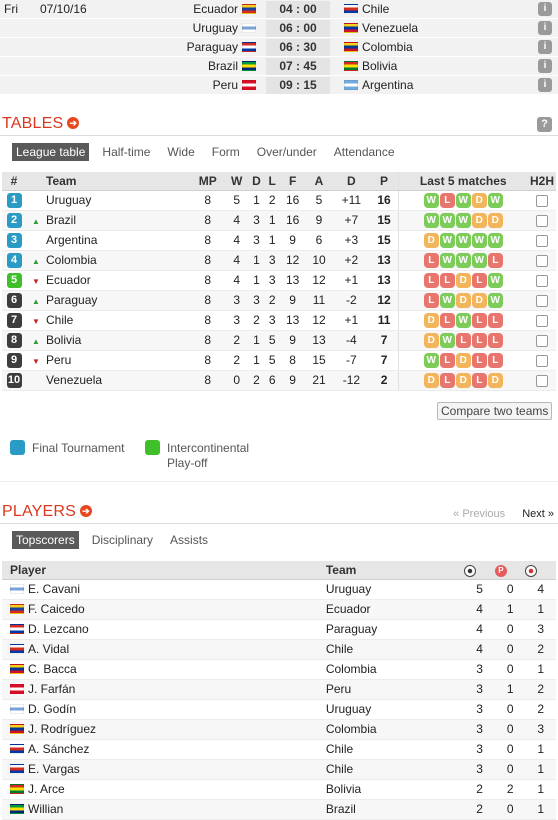 This screenshot has height=820, width=558. I want to click on team-name: Uruguay, so click(118, 200).